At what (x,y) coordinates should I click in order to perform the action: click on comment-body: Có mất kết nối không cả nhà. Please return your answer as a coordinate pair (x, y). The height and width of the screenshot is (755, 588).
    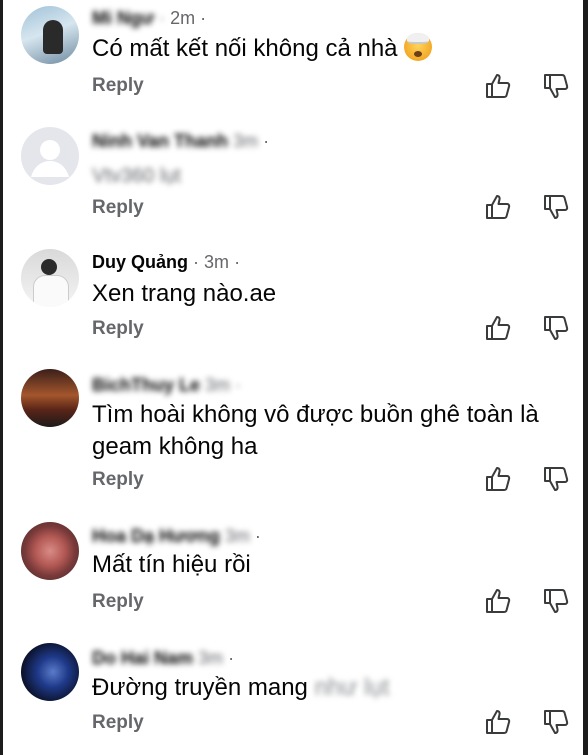
    Looking at the image, I should click on (327, 49).